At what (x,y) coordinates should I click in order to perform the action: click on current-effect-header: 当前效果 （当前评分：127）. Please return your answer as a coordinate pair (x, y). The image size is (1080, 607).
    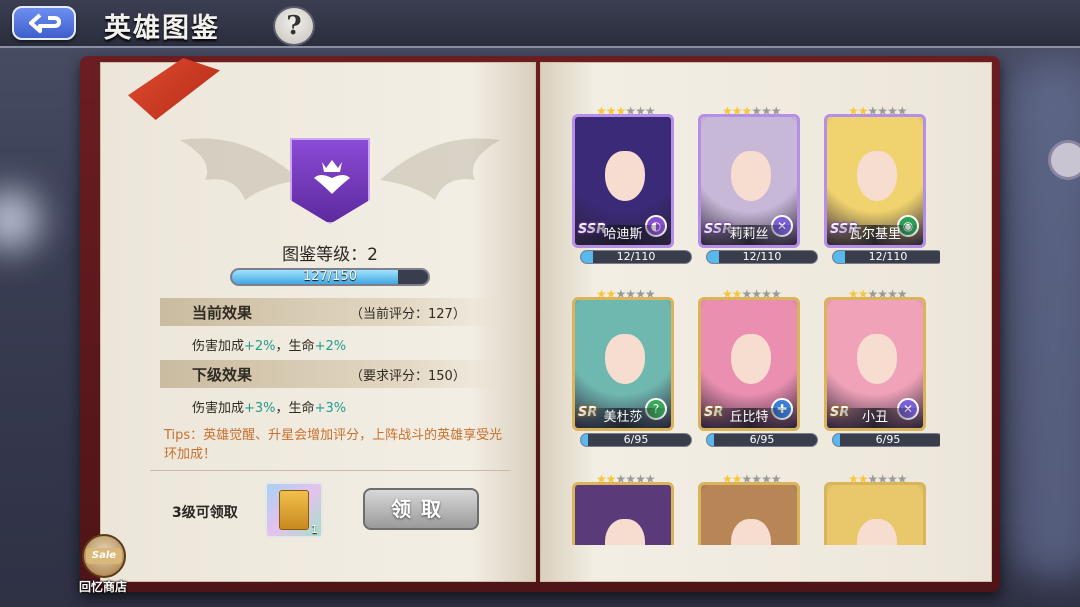
    Looking at the image, I should click on (330, 312).